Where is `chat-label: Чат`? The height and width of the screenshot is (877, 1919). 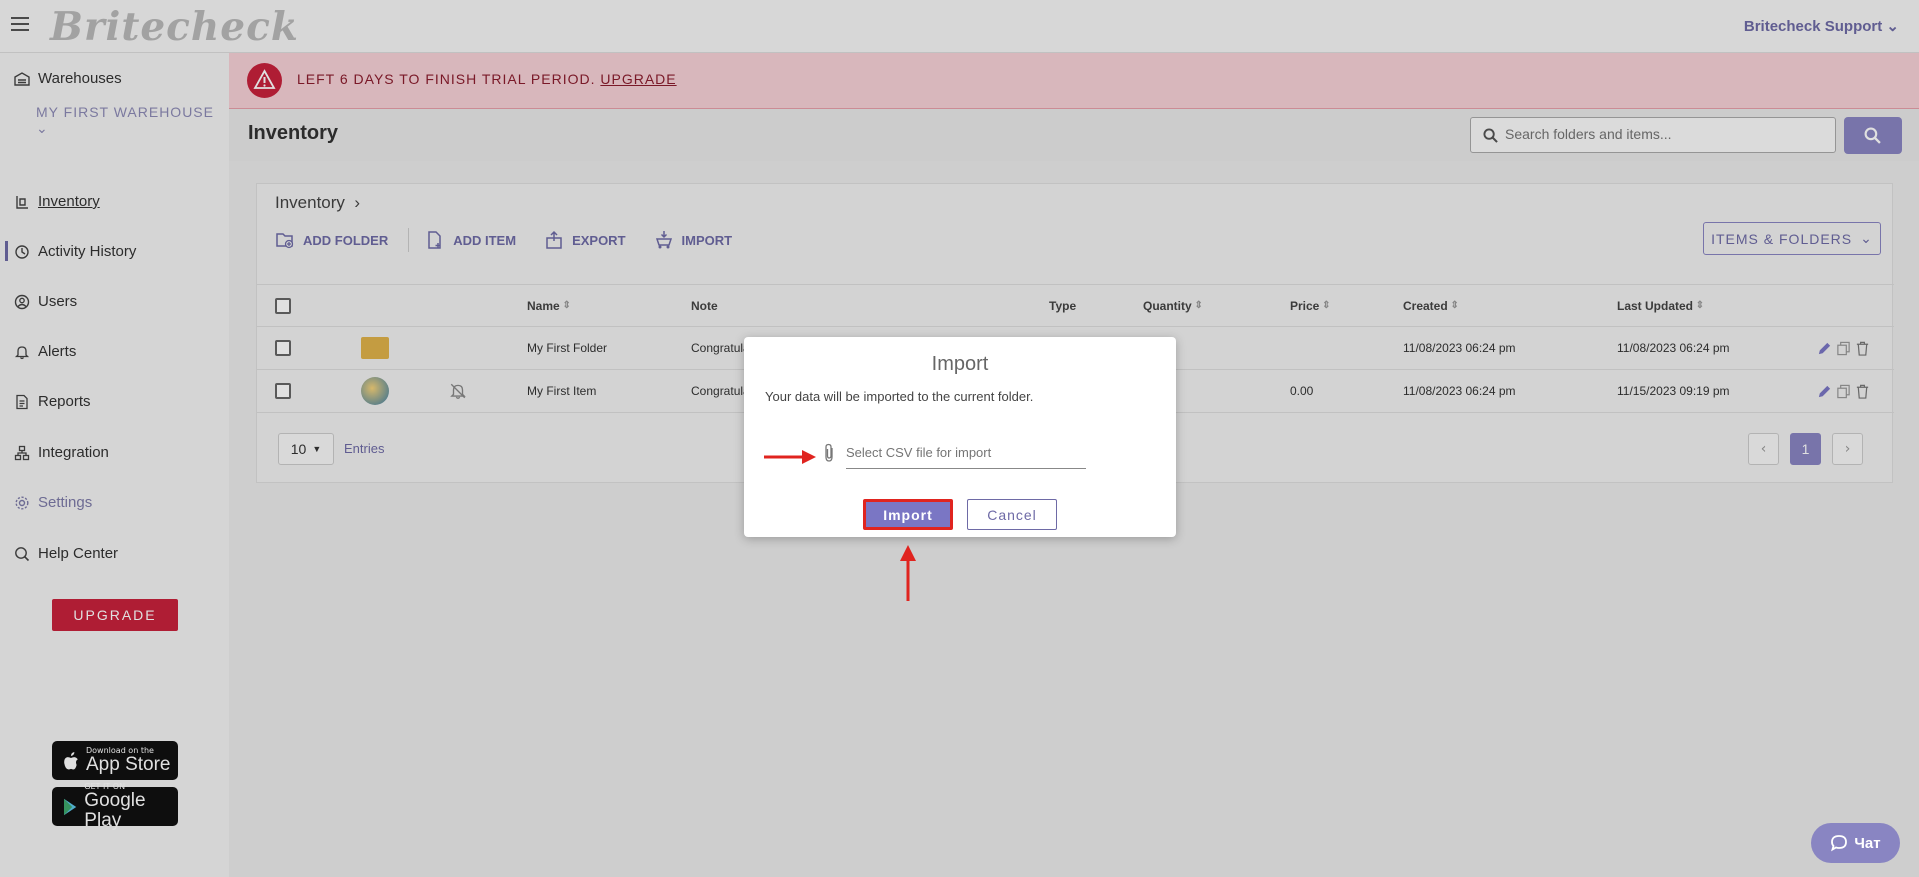
chat-label: Чат is located at coordinates (1867, 843).